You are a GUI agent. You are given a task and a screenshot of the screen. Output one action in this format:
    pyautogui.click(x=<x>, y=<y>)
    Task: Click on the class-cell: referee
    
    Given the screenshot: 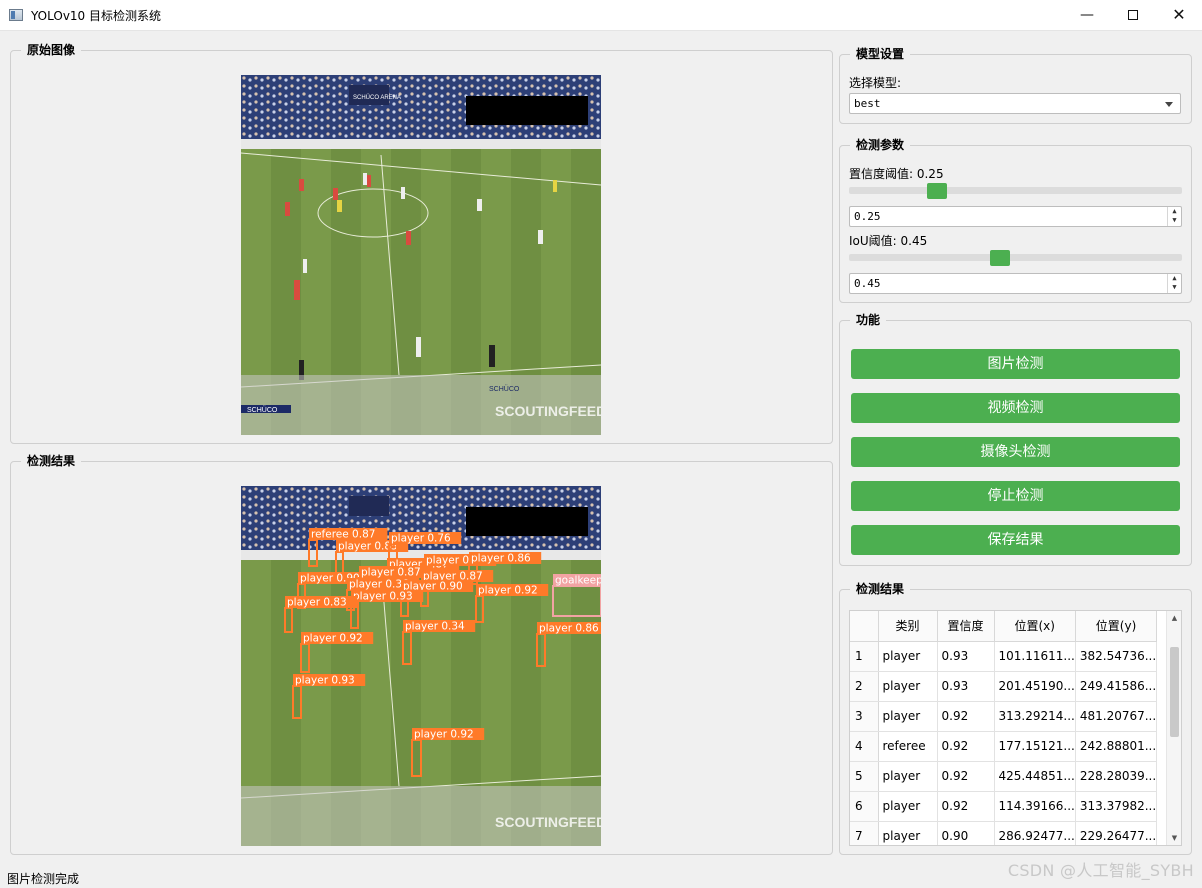 What is the action you would take?
    pyautogui.click(x=908, y=746)
    